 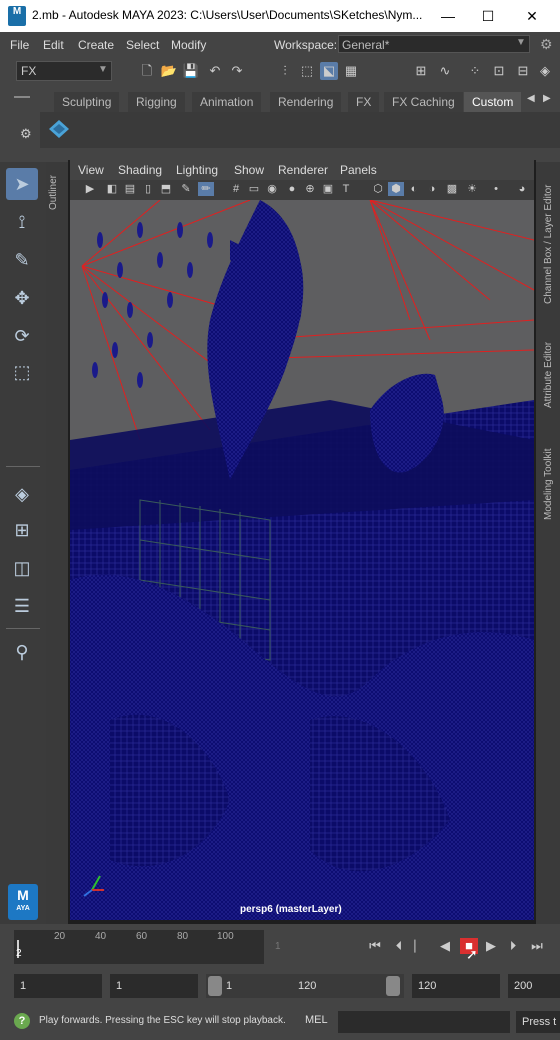 What do you see at coordinates (22, 530) in the screenshot?
I see `four-view-layout-icon: ⊞` at bounding box center [22, 530].